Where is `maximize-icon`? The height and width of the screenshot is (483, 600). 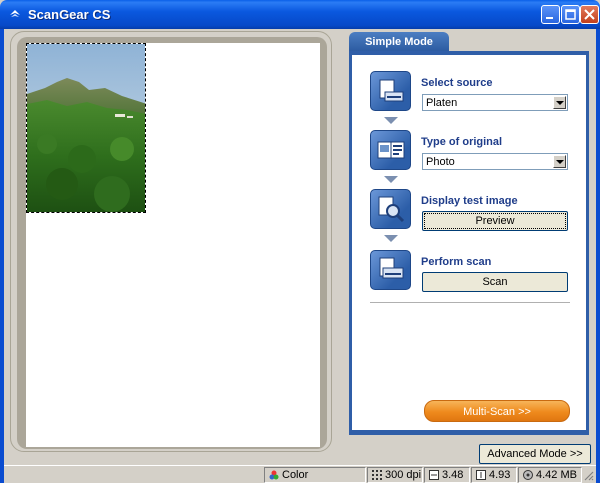 maximize-icon is located at coordinates (570, 14).